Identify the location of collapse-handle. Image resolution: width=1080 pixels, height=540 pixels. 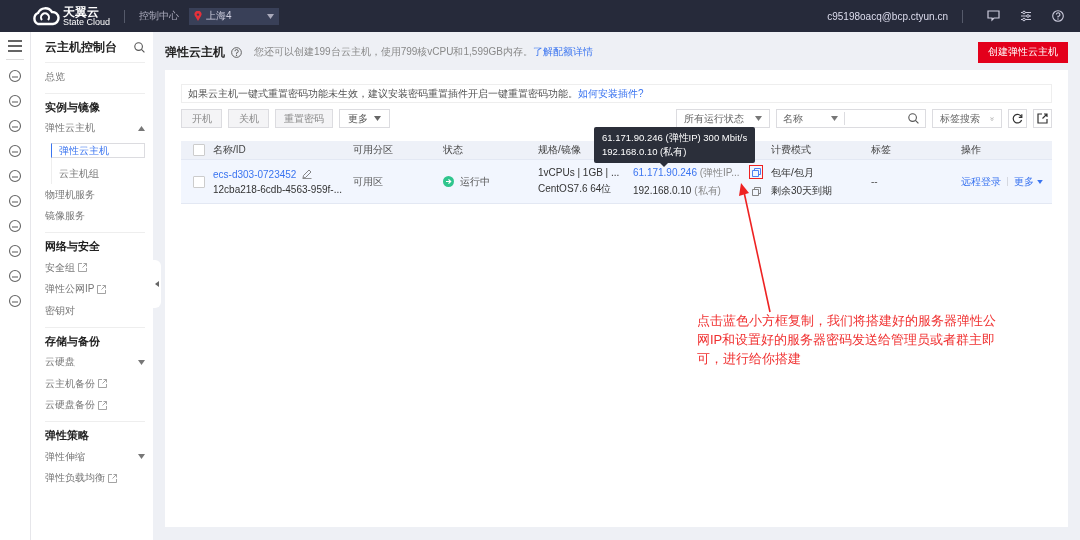
(157, 284).